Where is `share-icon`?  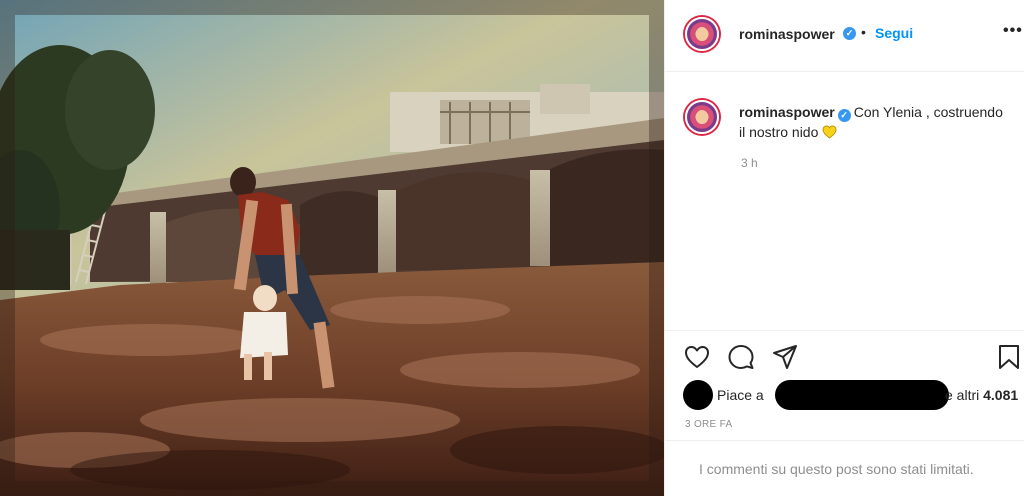 share-icon is located at coordinates (785, 357).